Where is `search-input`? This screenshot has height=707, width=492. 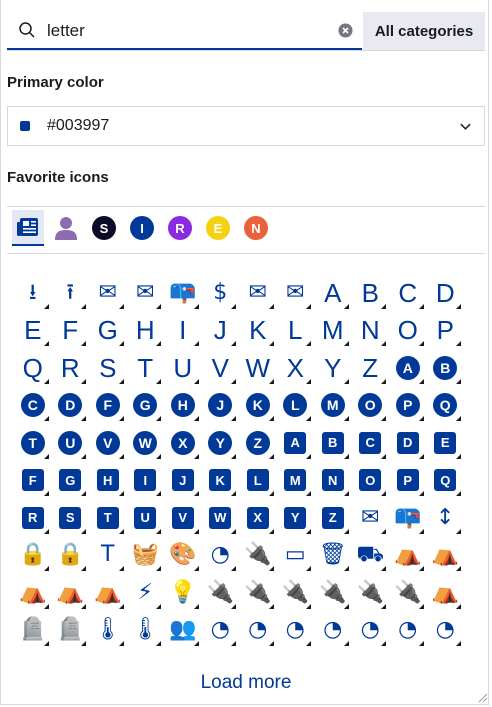
search-input is located at coordinates (172, 31).